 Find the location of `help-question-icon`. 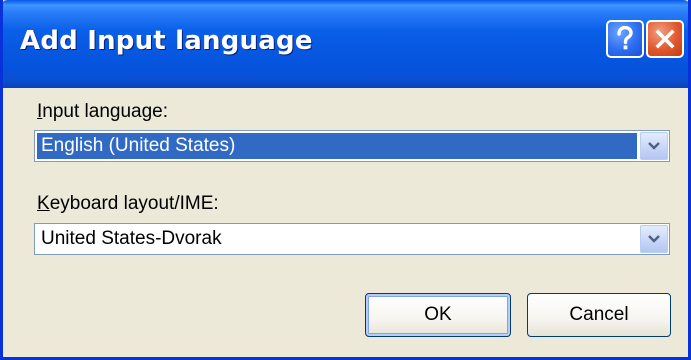

help-question-icon is located at coordinates (625, 38).